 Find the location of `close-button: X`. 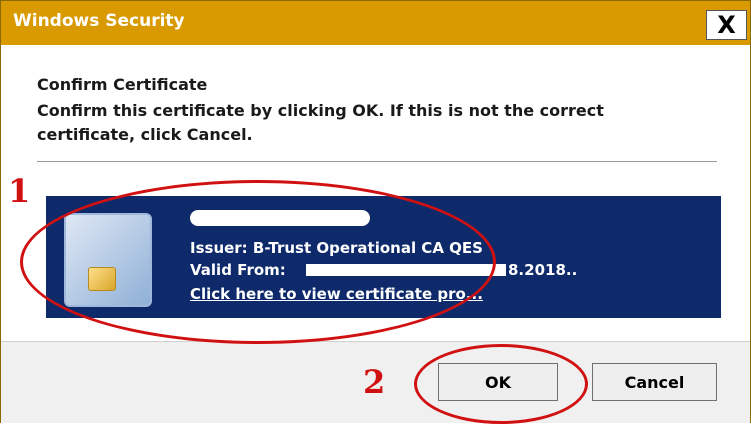

close-button: X is located at coordinates (726, 25).